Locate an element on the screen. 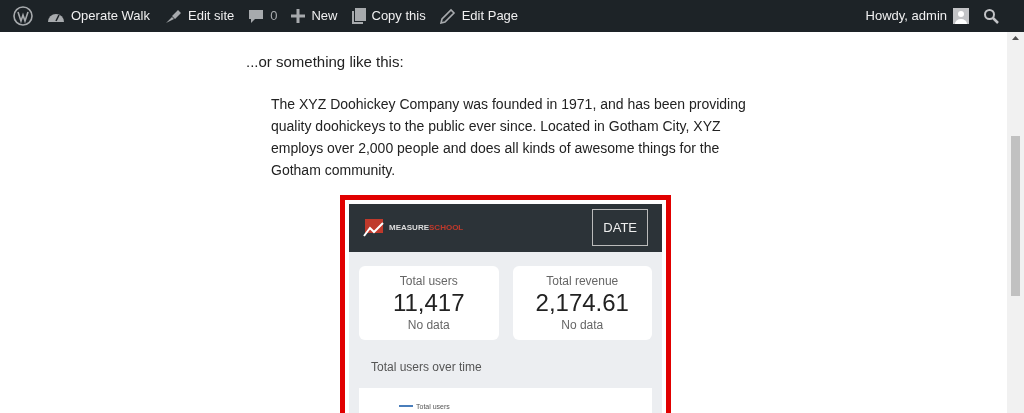  scrollbar is located at coordinates (1015, 222).